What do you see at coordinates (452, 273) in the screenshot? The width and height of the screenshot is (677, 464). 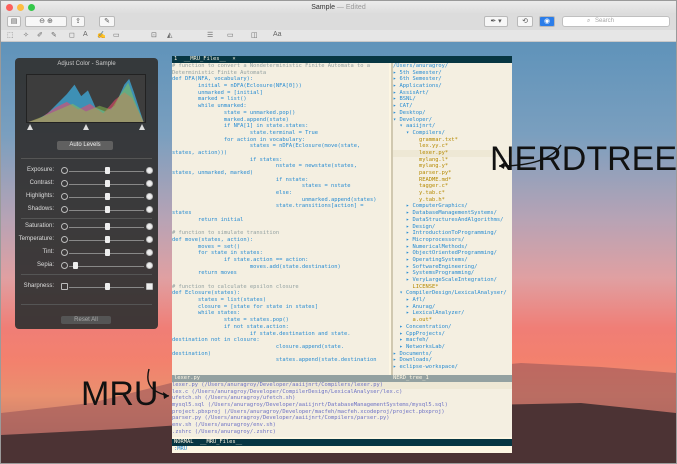 I see `nerdtree-item: ▸ SystemsProgramming/` at bounding box center [452, 273].